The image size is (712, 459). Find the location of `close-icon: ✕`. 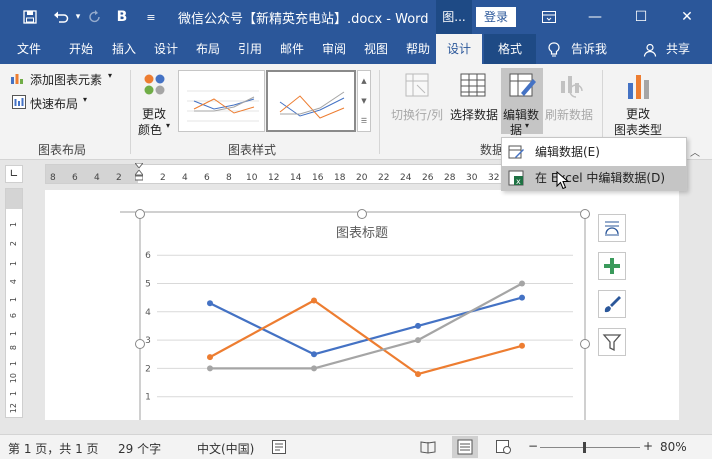

close-icon: ✕ is located at coordinates (687, 17).